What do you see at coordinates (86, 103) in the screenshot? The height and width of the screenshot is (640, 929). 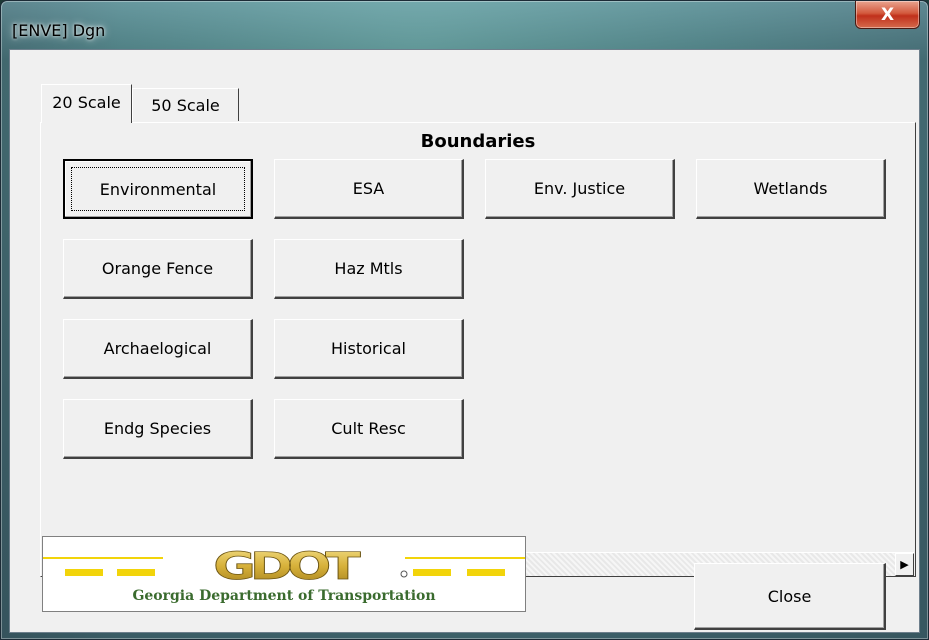 I see `tab-20-scale: 20 Scale` at bounding box center [86, 103].